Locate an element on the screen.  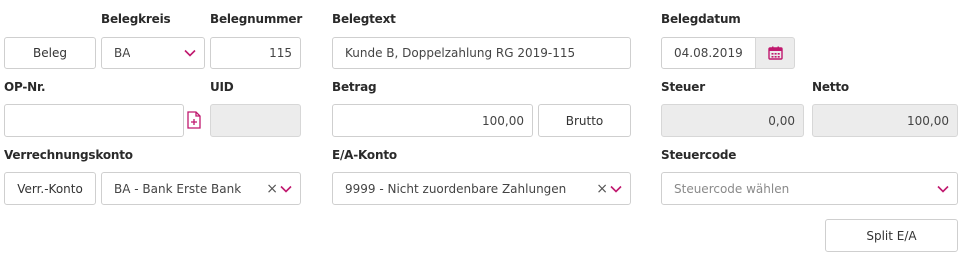
belegnummer-field: 115 is located at coordinates (255, 53).